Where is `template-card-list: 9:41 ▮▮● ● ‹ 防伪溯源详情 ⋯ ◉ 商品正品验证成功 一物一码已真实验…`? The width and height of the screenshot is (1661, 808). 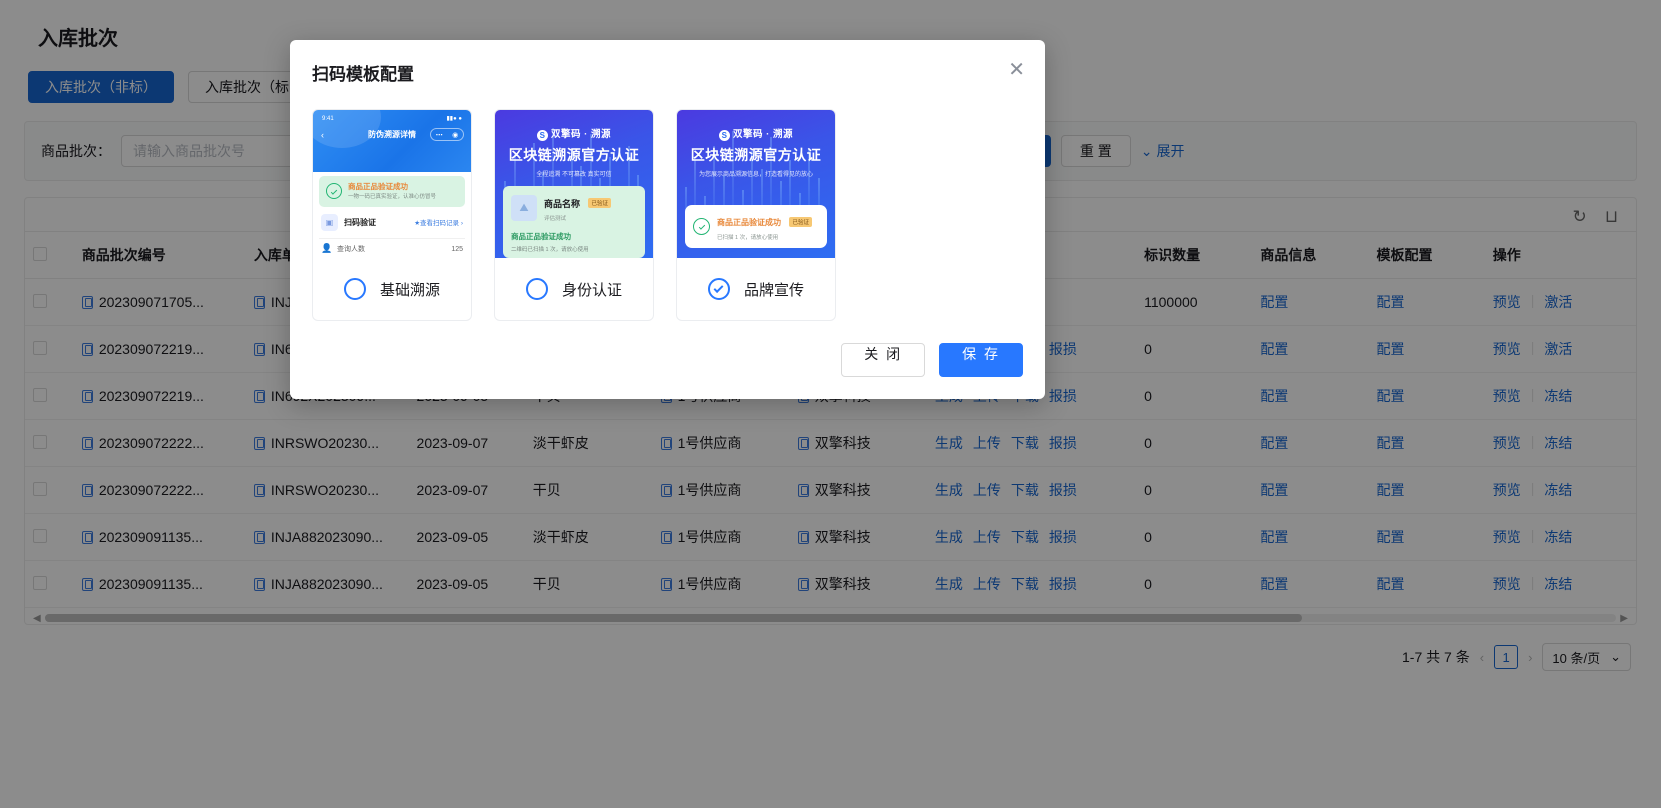
template-card-list: 9:41 ▮▮● ● ‹ 防伪溯源详情 ⋯ ◉ 商品正品验证成功 一物一码已真实验… is located at coordinates (667, 203).